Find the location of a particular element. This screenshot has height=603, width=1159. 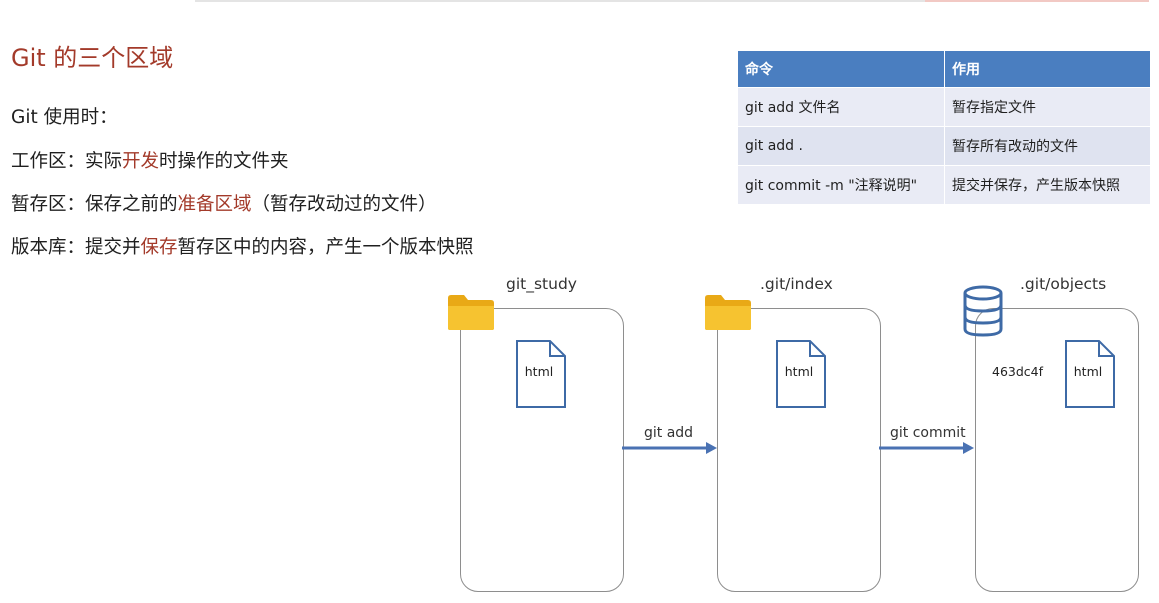

purpose-cell: 提交并保存，产生版本快照 is located at coordinates (1047, 184).